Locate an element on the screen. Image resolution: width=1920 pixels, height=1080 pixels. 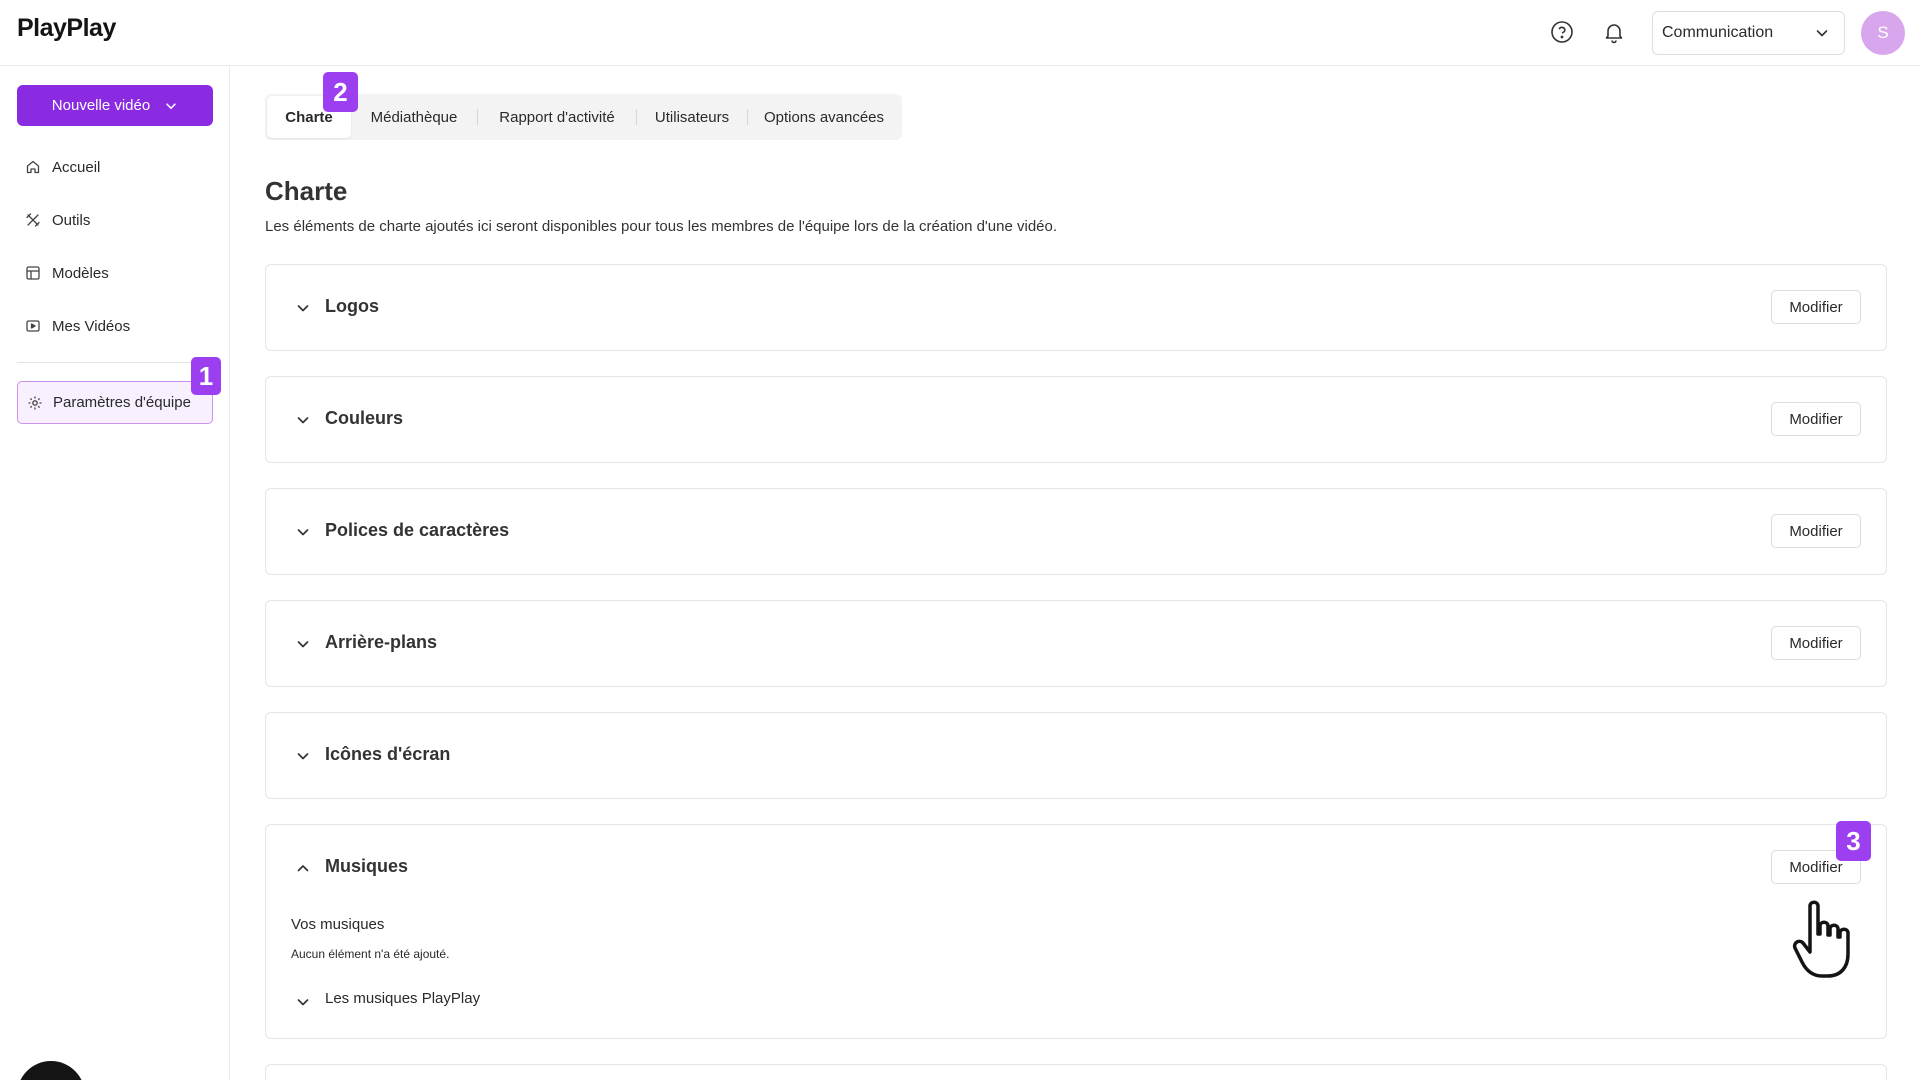
playplay-logo: PlayPlay is located at coordinates (66, 28).